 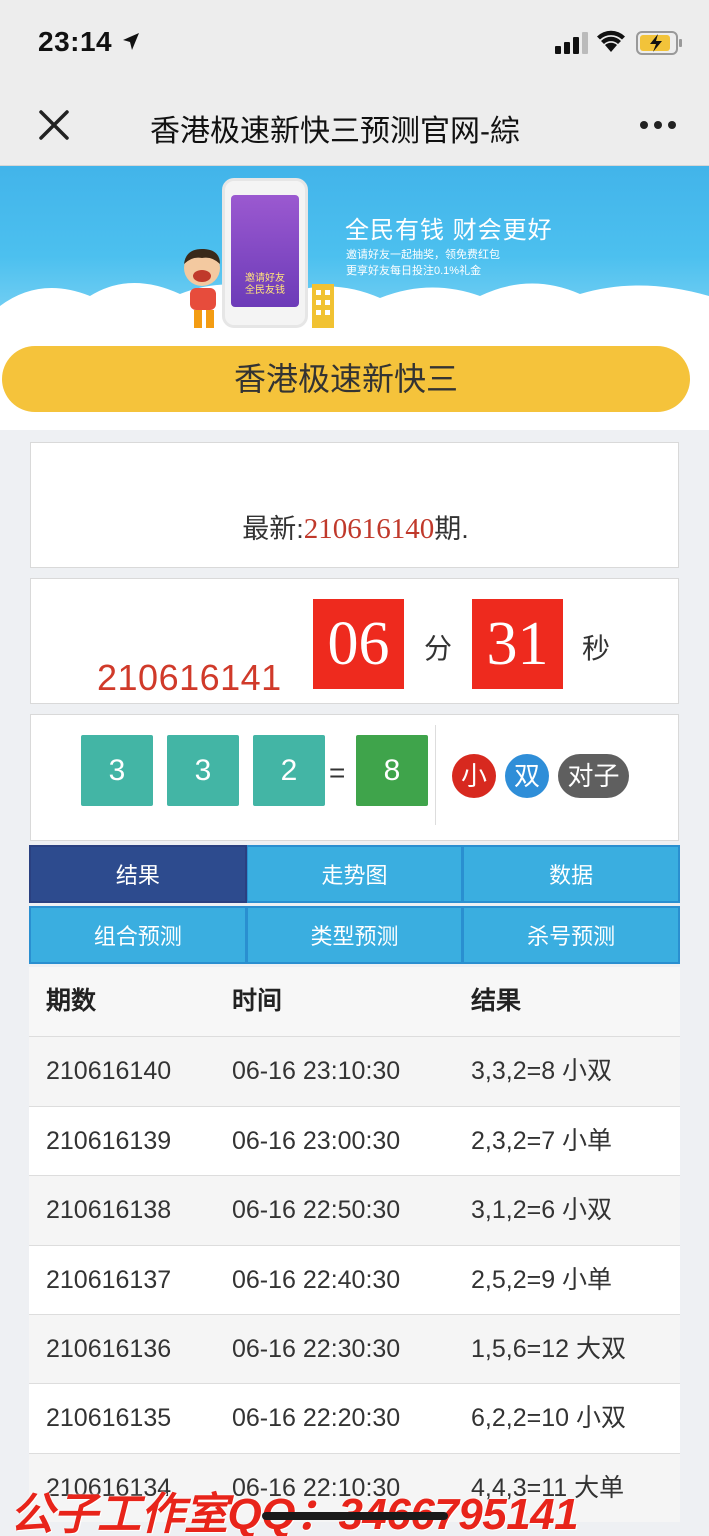 I want to click on result-cell: 6,2,2=10 小双, so click(x=548, y=1418).